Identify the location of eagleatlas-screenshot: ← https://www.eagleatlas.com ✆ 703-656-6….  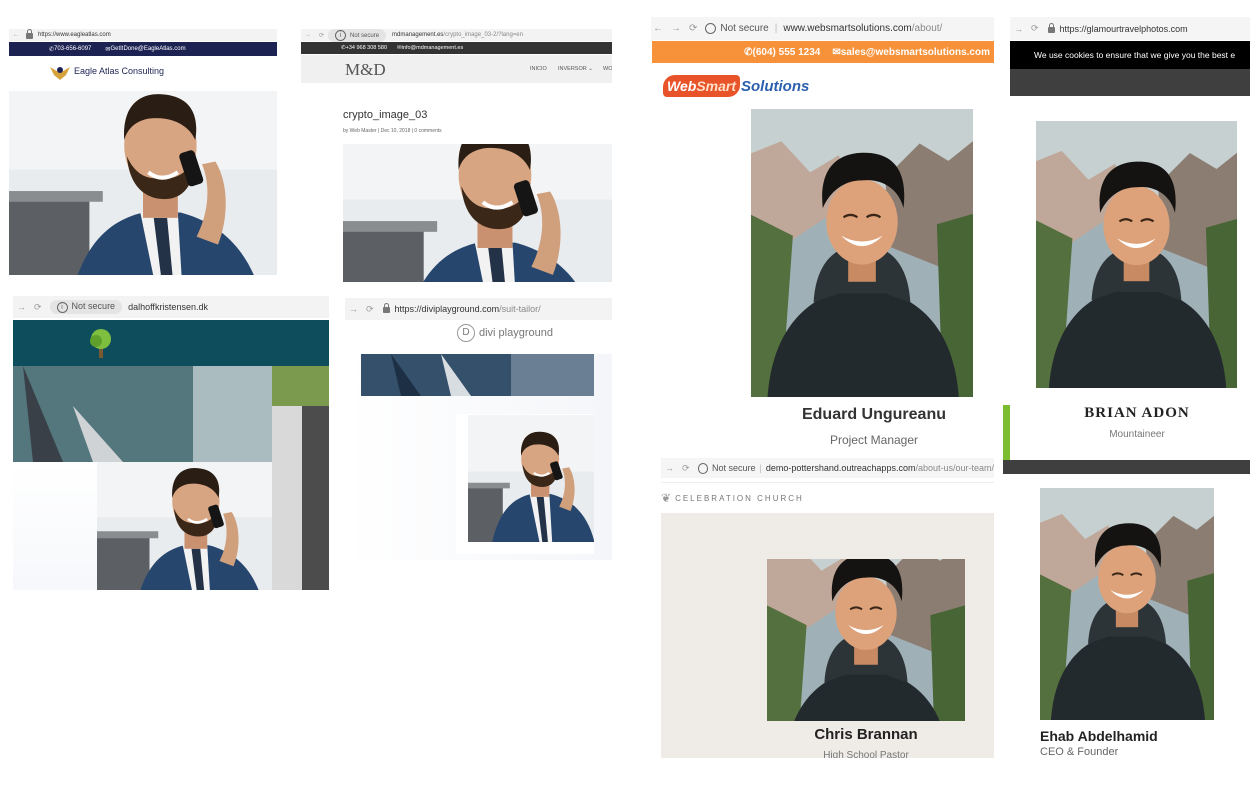
(143, 152).